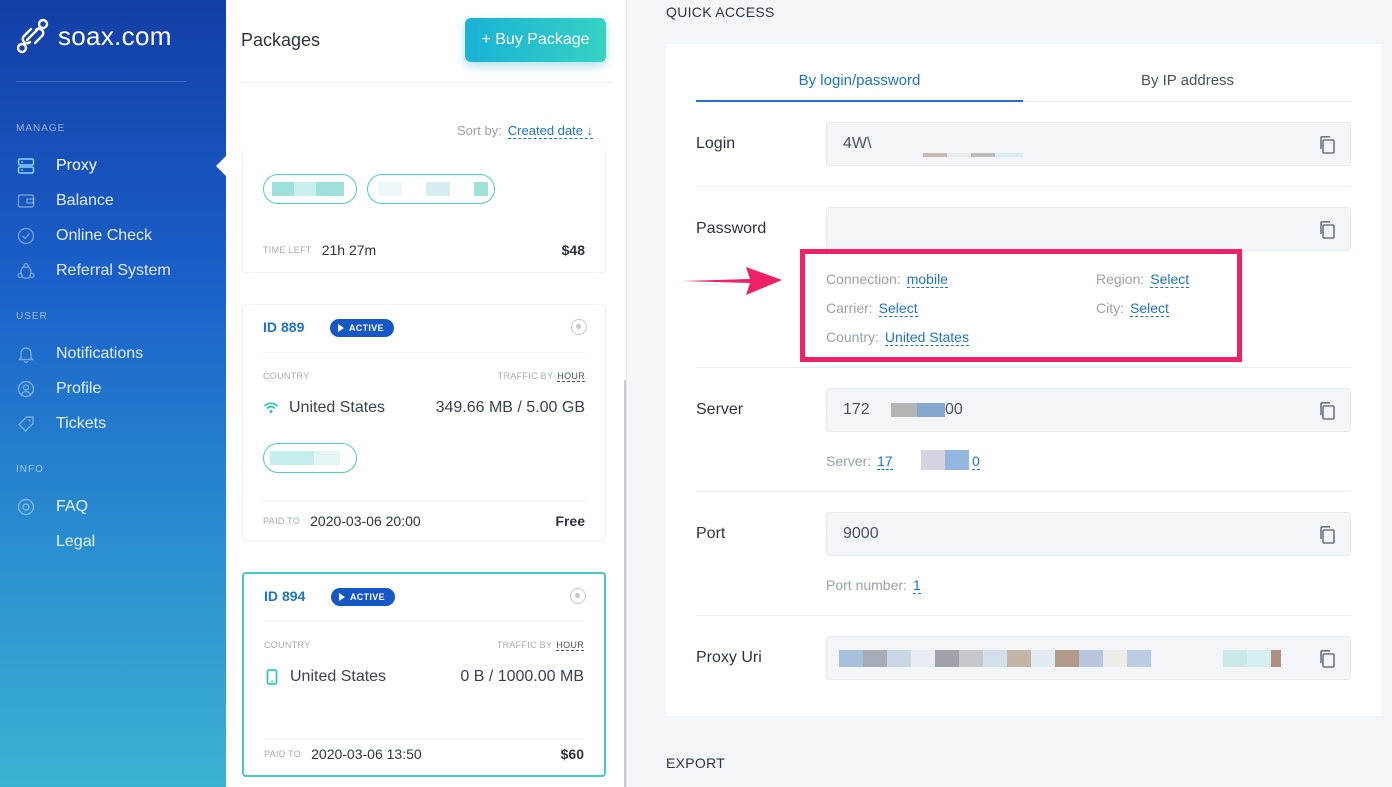 This screenshot has height=787, width=1392. I want to click on server-sub-label: Server:, so click(849, 461).